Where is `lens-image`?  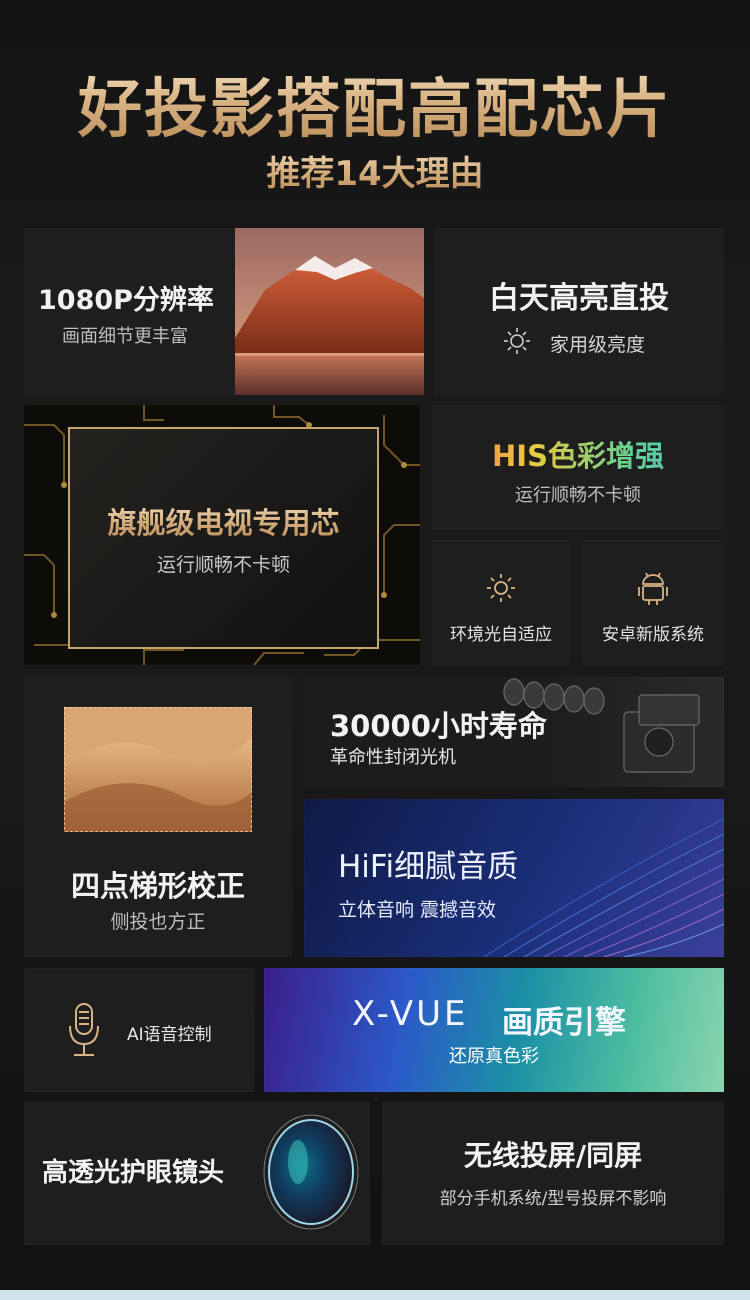
lens-image is located at coordinates (311, 1174).